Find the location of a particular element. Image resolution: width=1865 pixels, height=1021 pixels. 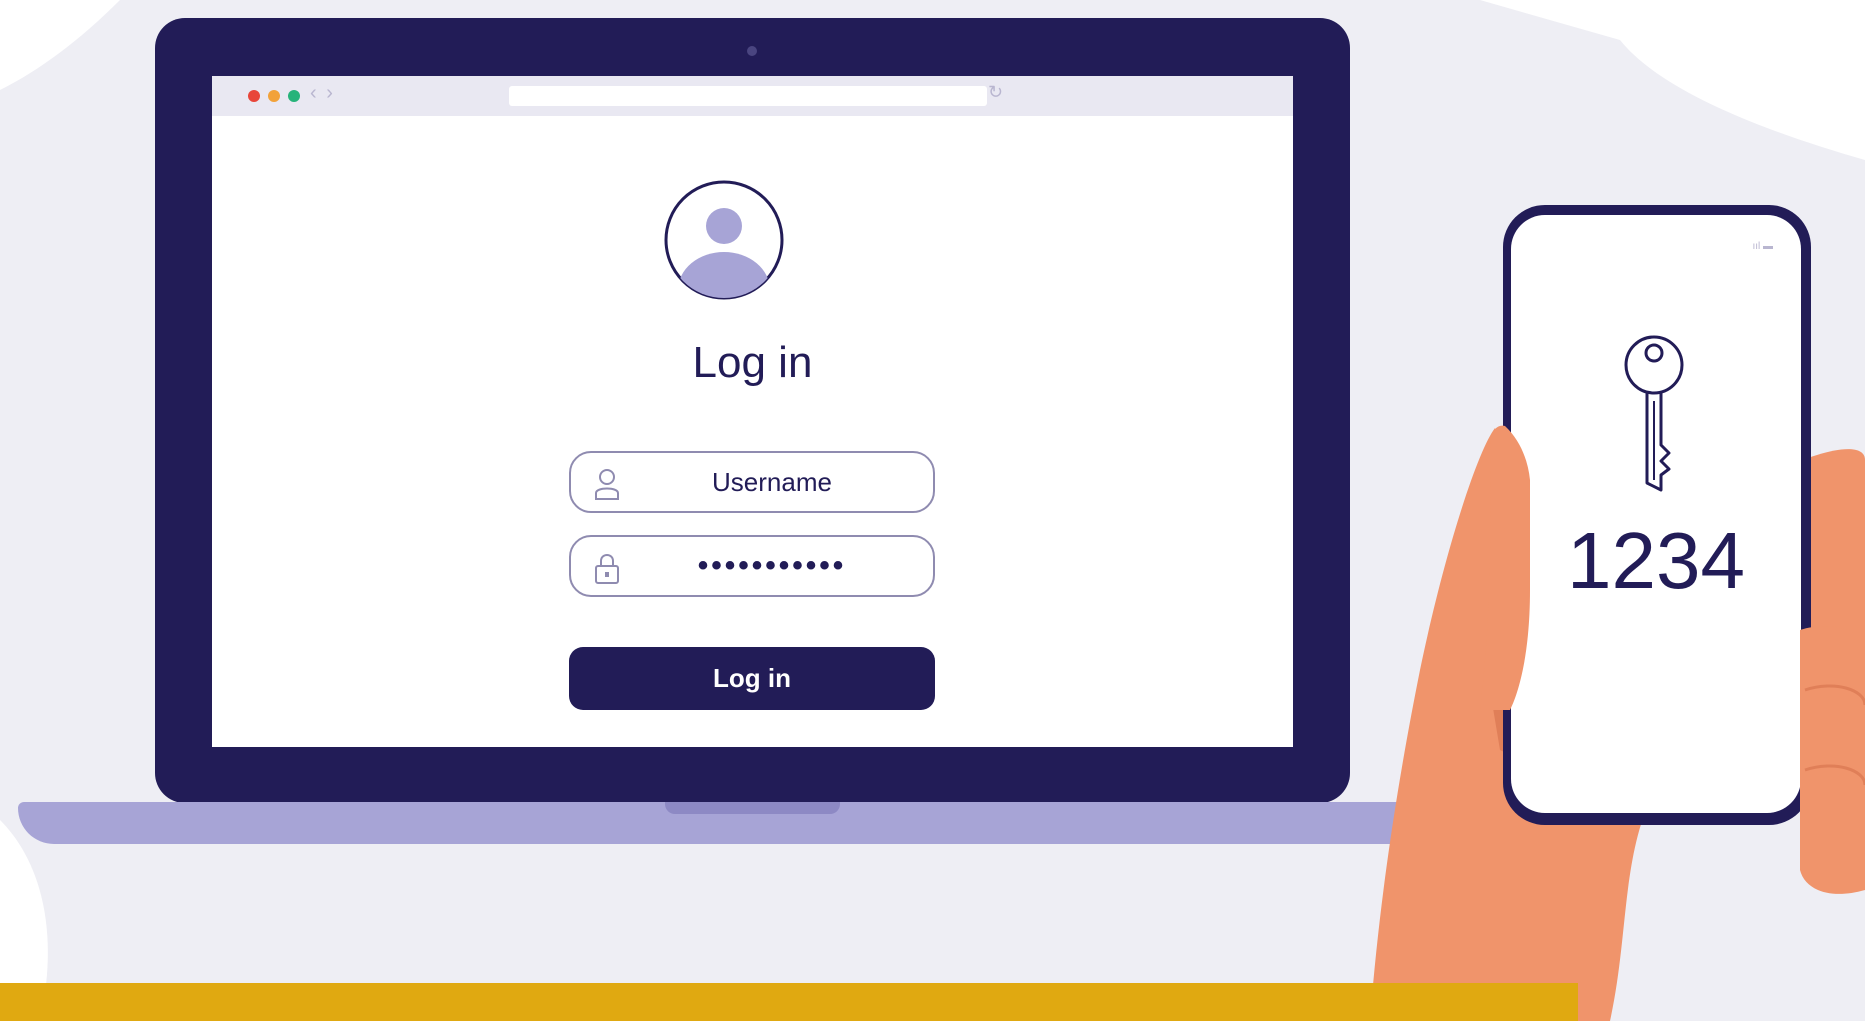

phone-status-bar: ııl ▬ is located at coordinates (1762, 246).